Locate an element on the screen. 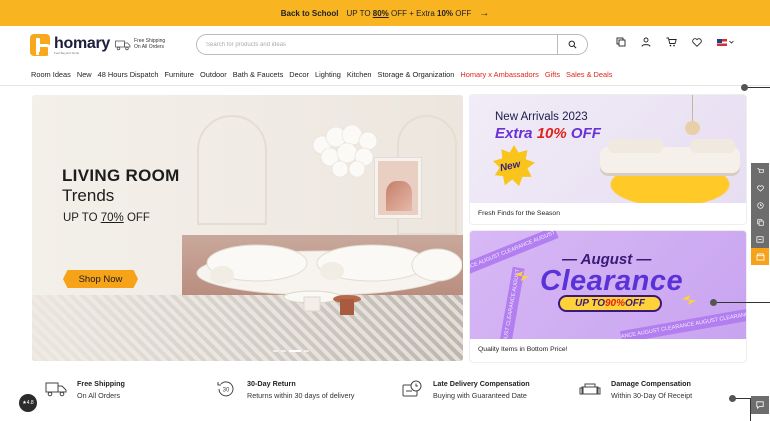 The height and width of the screenshot is (421, 770). nav-item-furniture: Furniture is located at coordinates (179, 74).